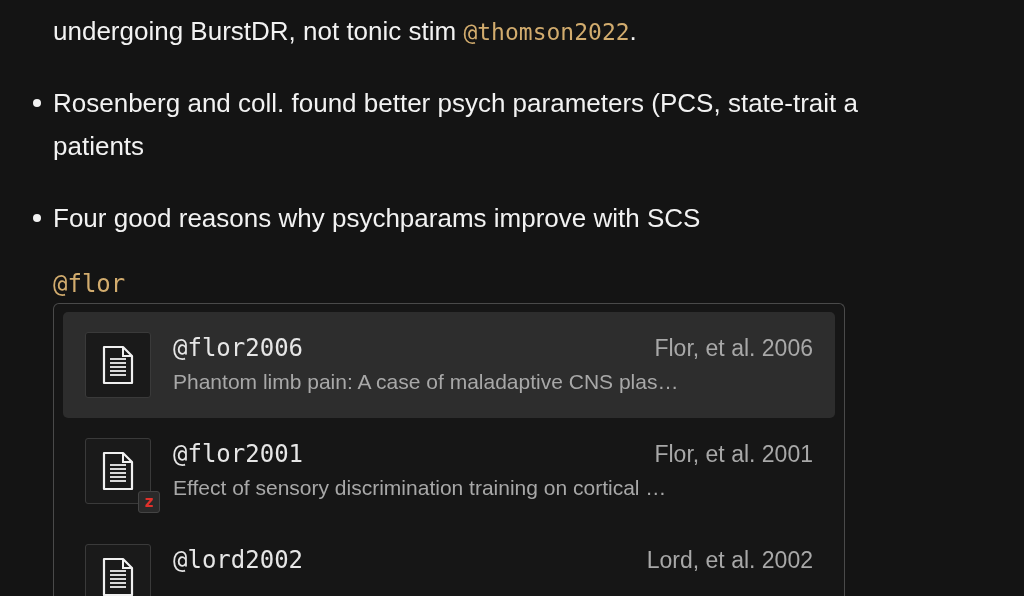  What do you see at coordinates (99, 146) in the screenshot?
I see `list-text: patients` at bounding box center [99, 146].